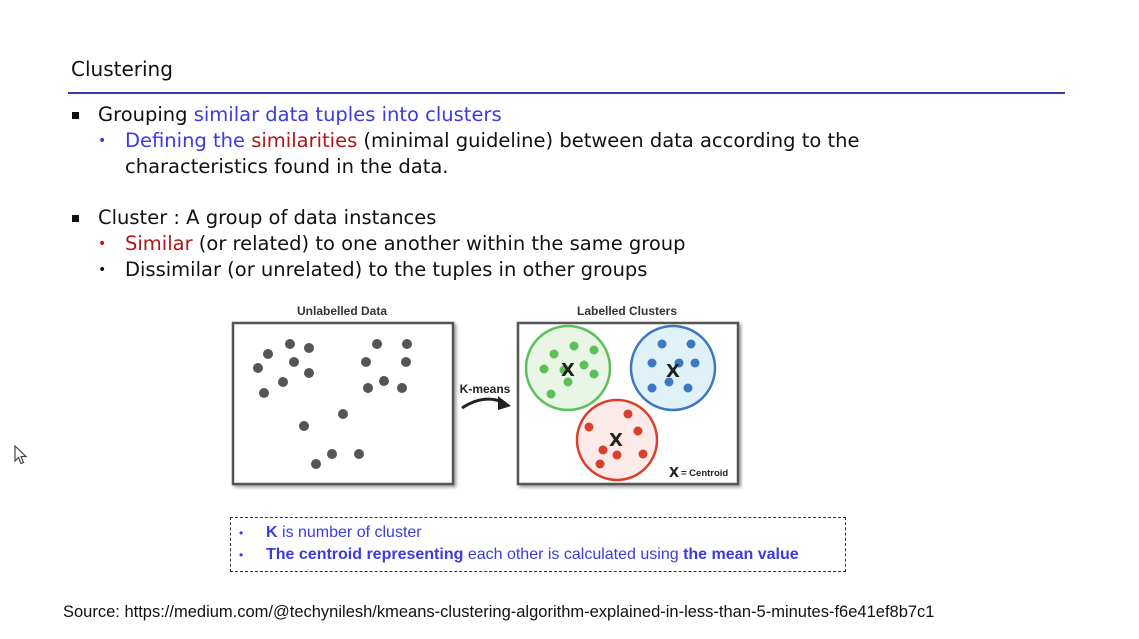 This screenshot has width=1139, height=639. Describe the element at coordinates (485, 389) in the screenshot. I see `kmeans-label: K-means` at that location.